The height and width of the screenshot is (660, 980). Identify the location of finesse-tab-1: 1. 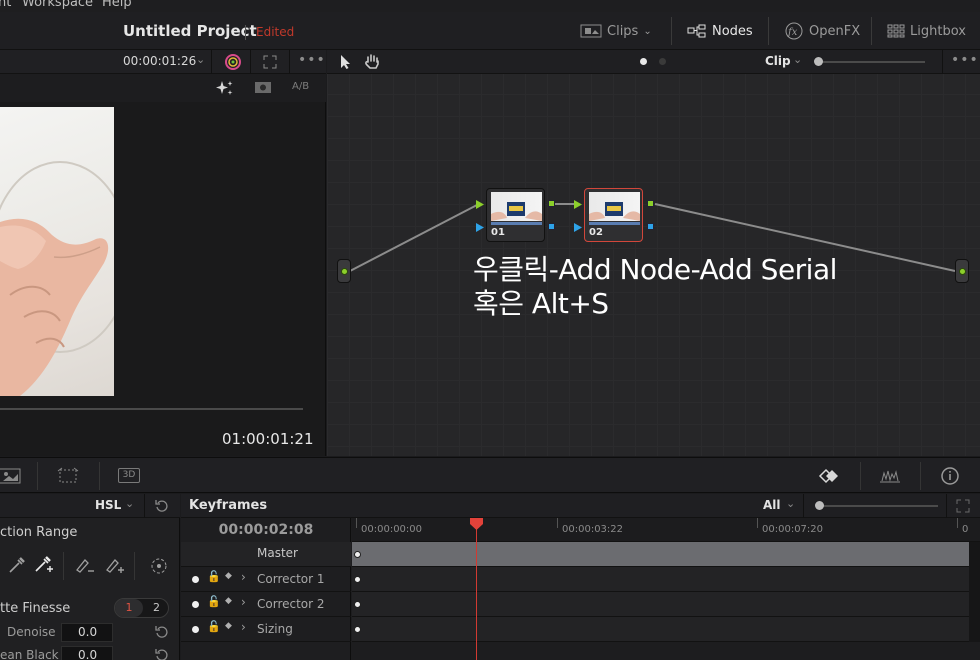
(129, 608).